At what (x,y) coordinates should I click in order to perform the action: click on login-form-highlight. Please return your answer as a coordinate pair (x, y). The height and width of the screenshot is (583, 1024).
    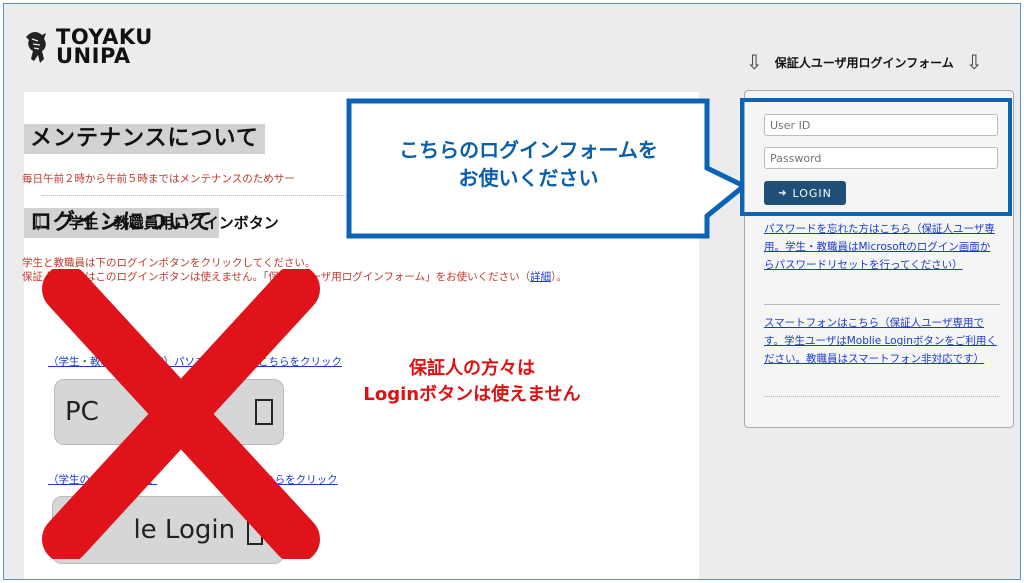
    Looking at the image, I should click on (876, 157).